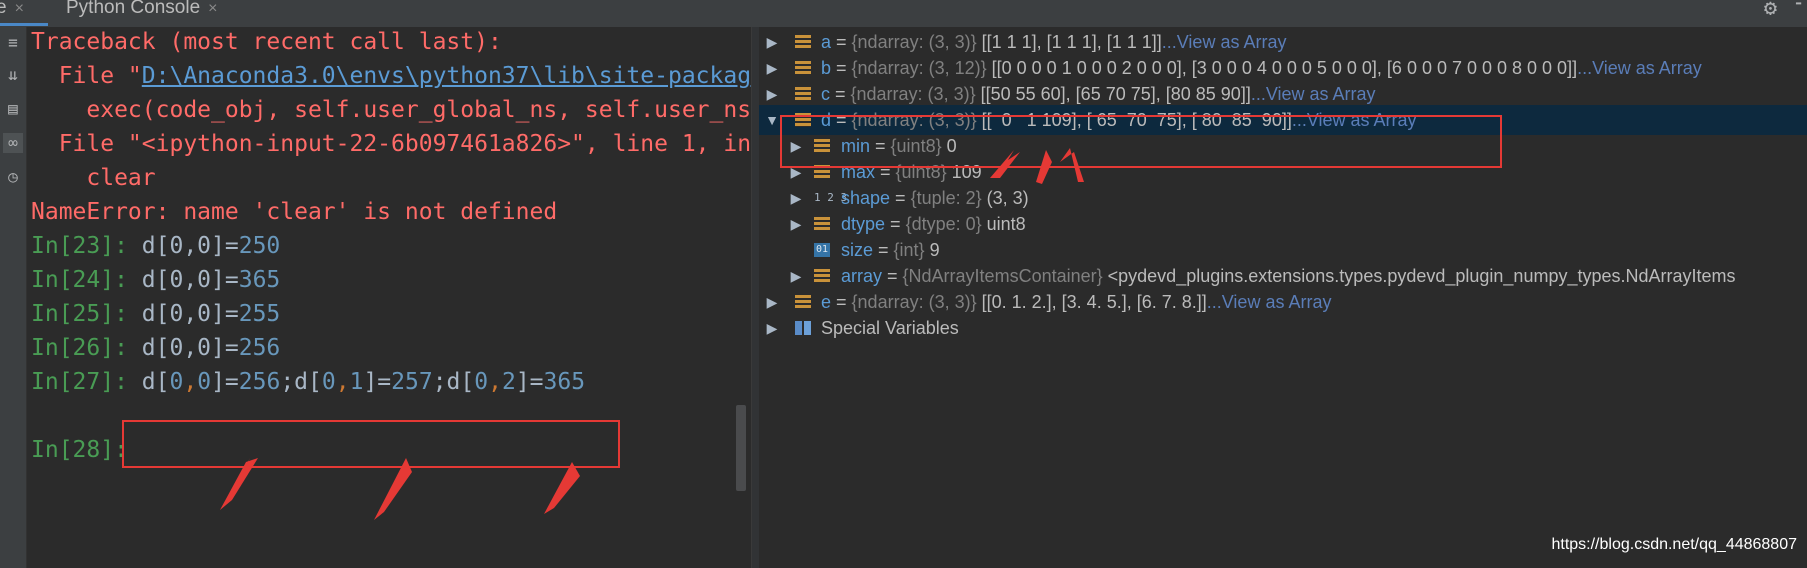 This screenshot has width=1807, height=568. What do you see at coordinates (1674, 544) in the screenshot?
I see `watermark: https://blog.csdn.net/qq_44868807` at bounding box center [1674, 544].